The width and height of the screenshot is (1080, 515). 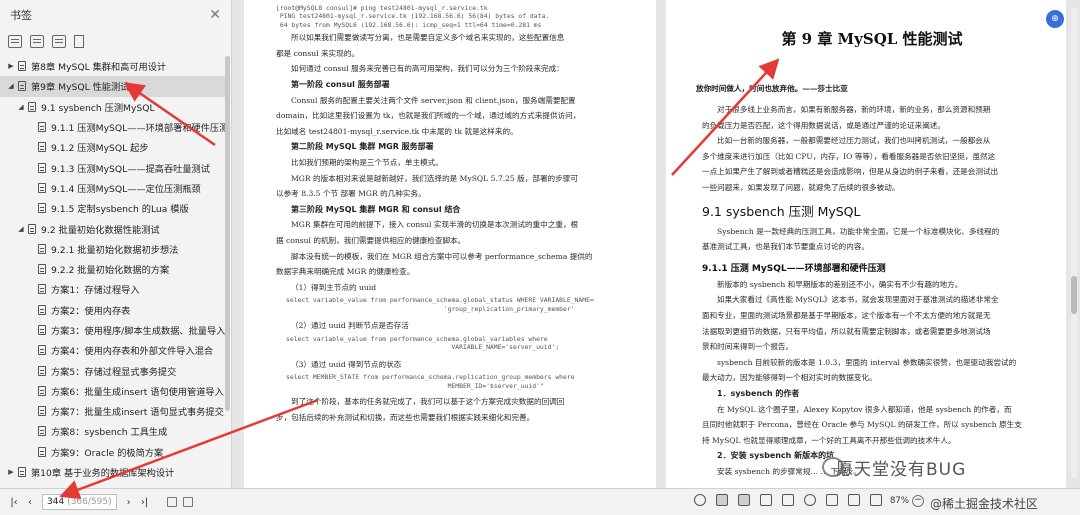 I want to click on bookmark-icon, so click(x=79, y=41).